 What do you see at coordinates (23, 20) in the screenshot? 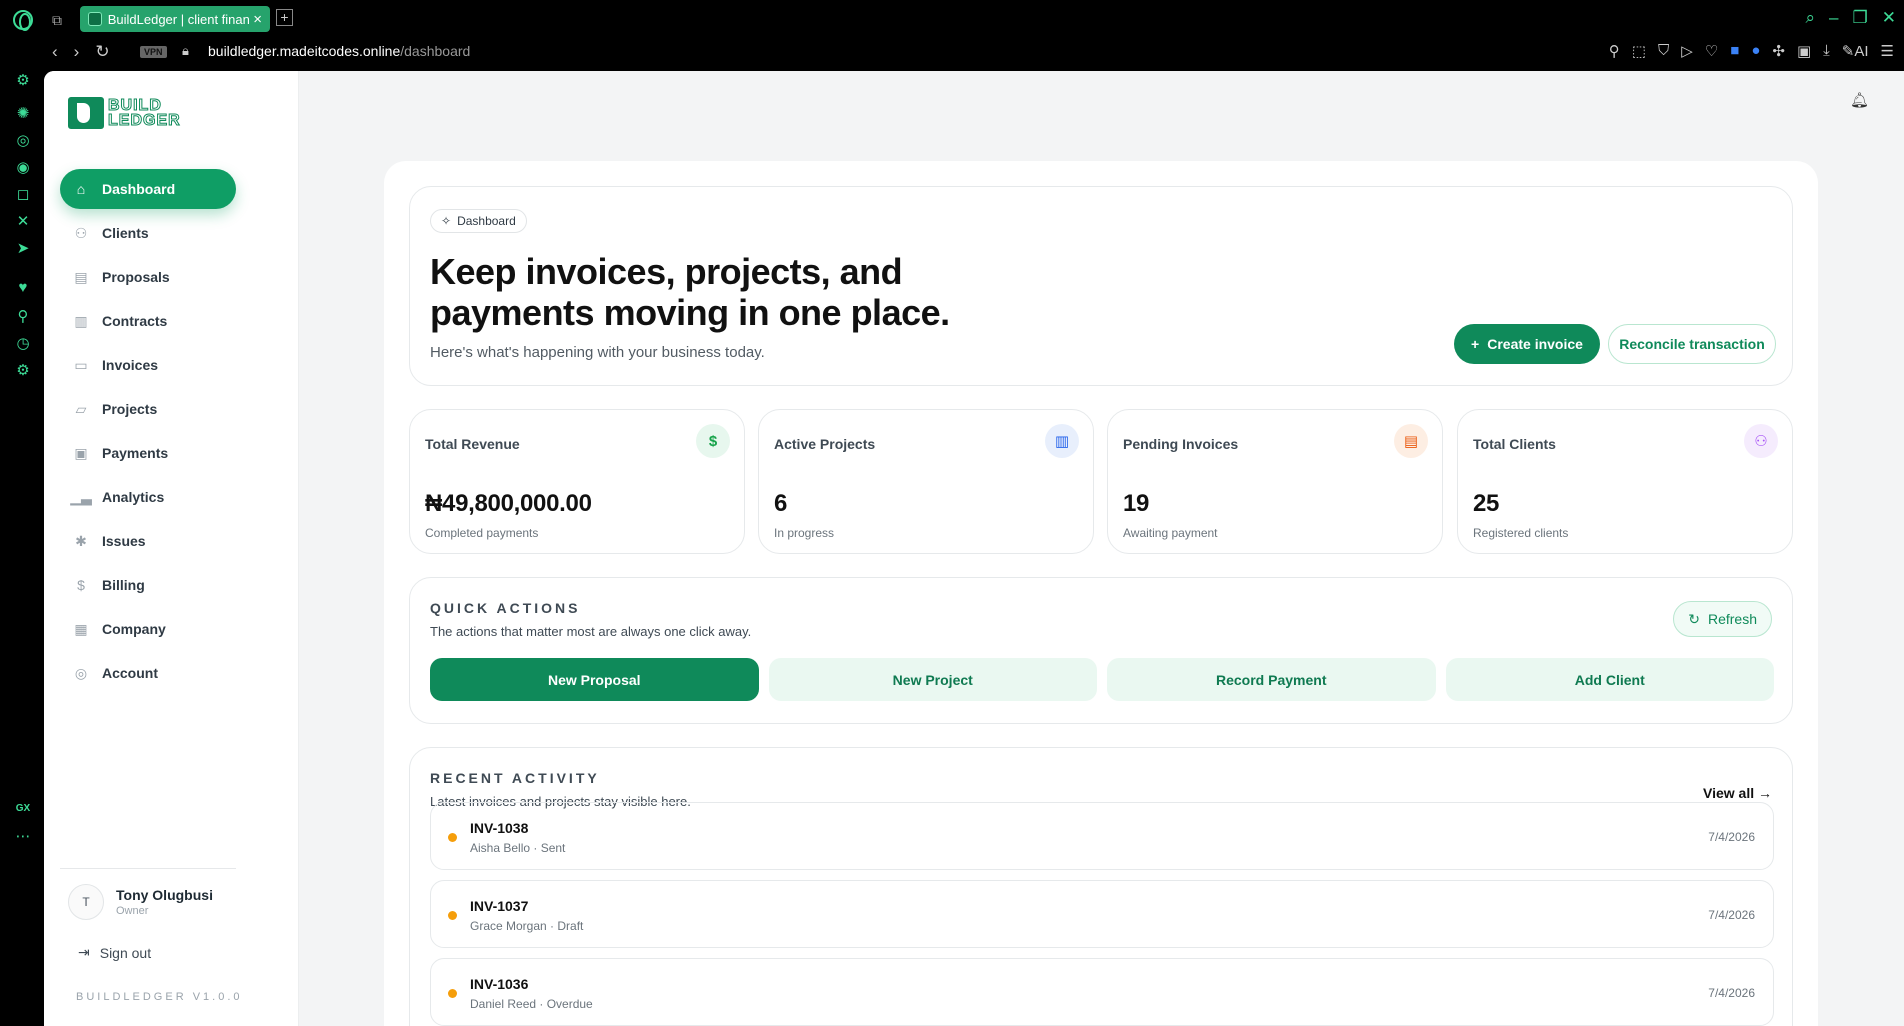
I see `opera-logo-icon` at bounding box center [23, 20].